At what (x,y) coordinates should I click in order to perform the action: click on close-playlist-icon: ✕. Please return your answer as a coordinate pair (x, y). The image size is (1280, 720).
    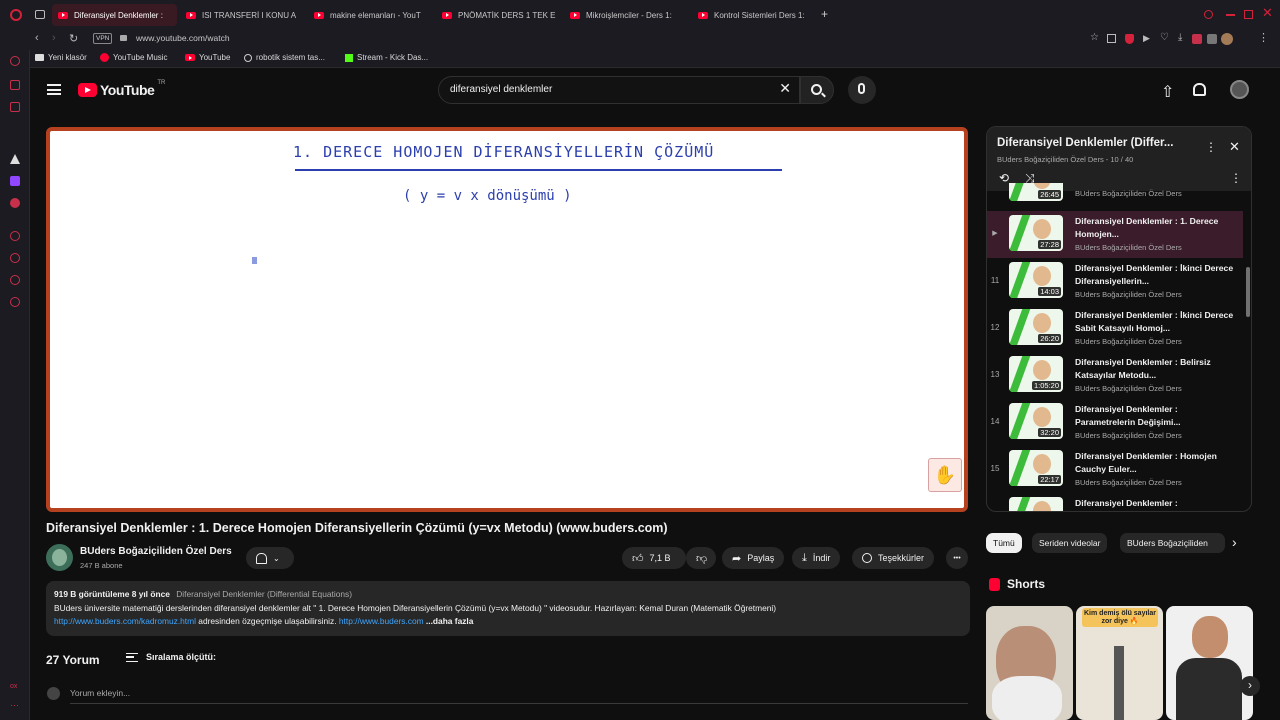
    Looking at the image, I should click on (1234, 147).